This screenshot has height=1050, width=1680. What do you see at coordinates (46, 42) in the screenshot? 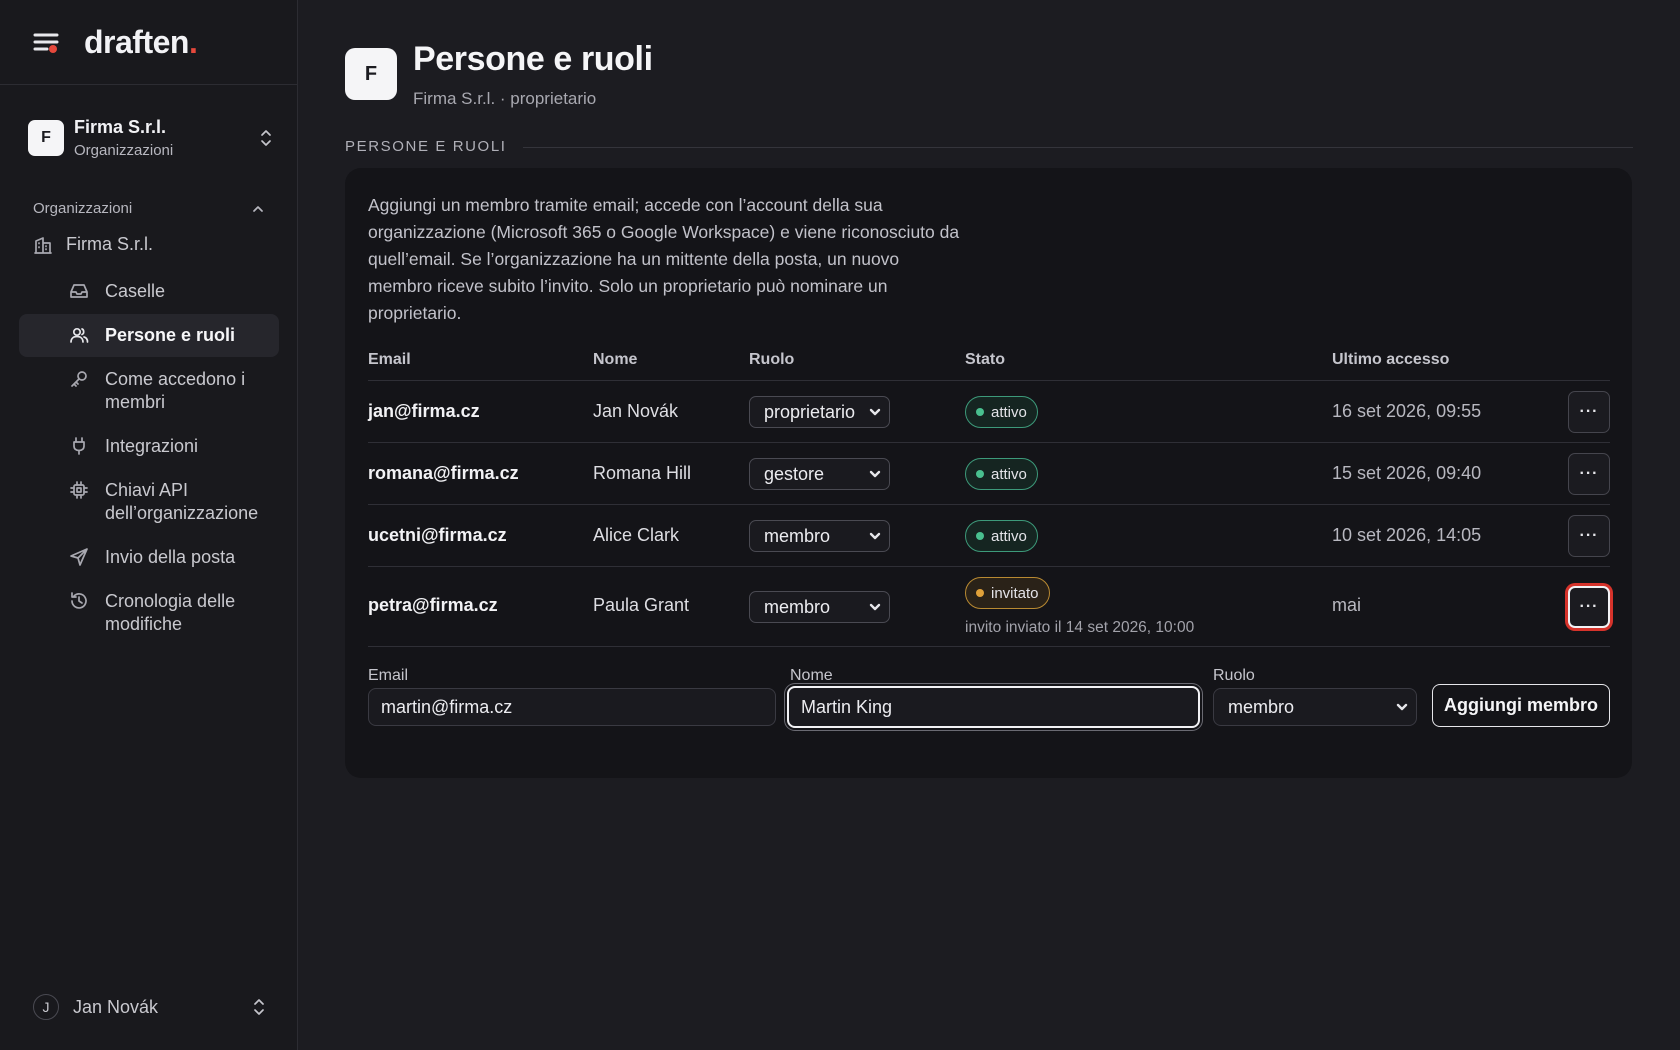
I see `menu-icon` at bounding box center [46, 42].